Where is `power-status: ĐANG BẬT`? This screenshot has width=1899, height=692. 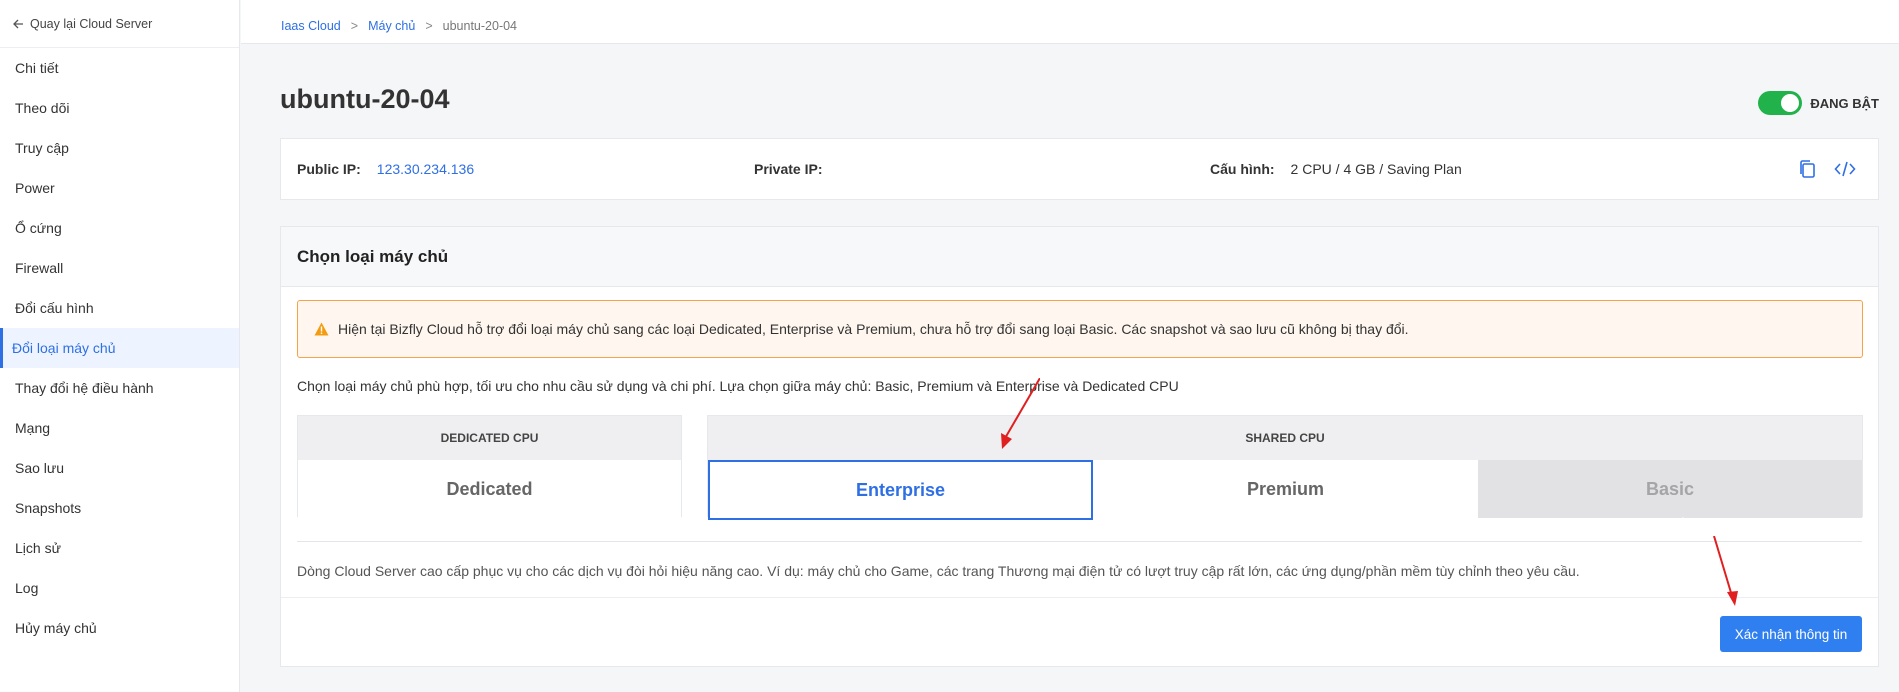 power-status: ĐANG BẬT is located at coordinates (1818, 103).